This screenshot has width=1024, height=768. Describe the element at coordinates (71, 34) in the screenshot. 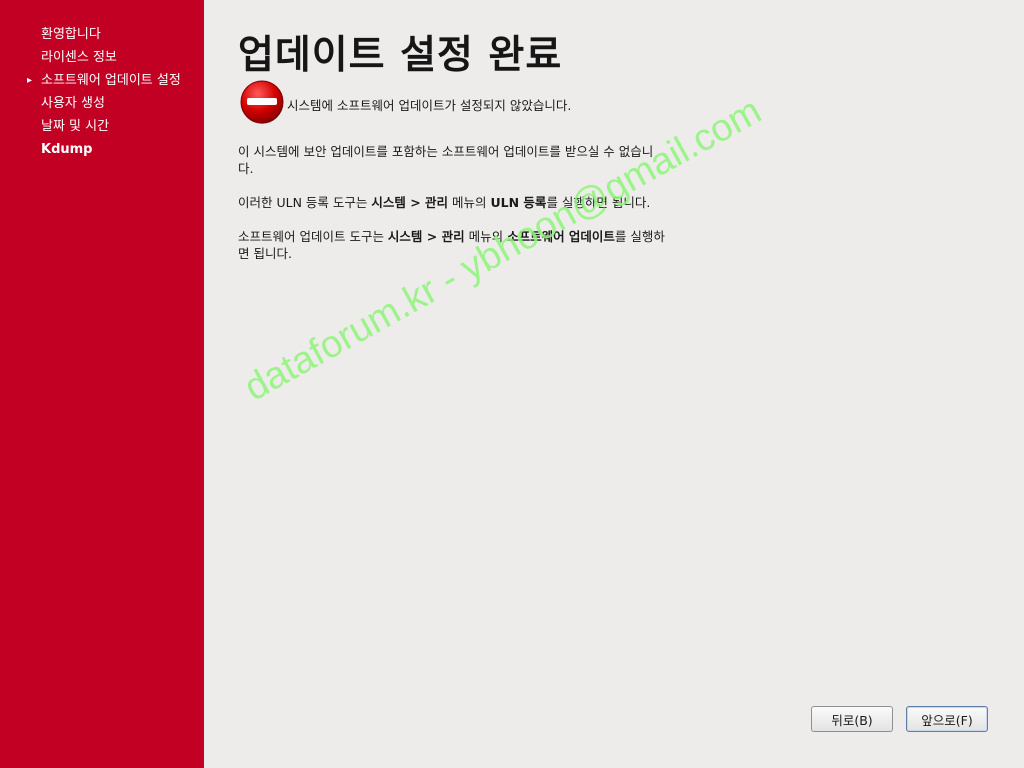

I see `sidebar-item-label: 환영합니다` at that location.